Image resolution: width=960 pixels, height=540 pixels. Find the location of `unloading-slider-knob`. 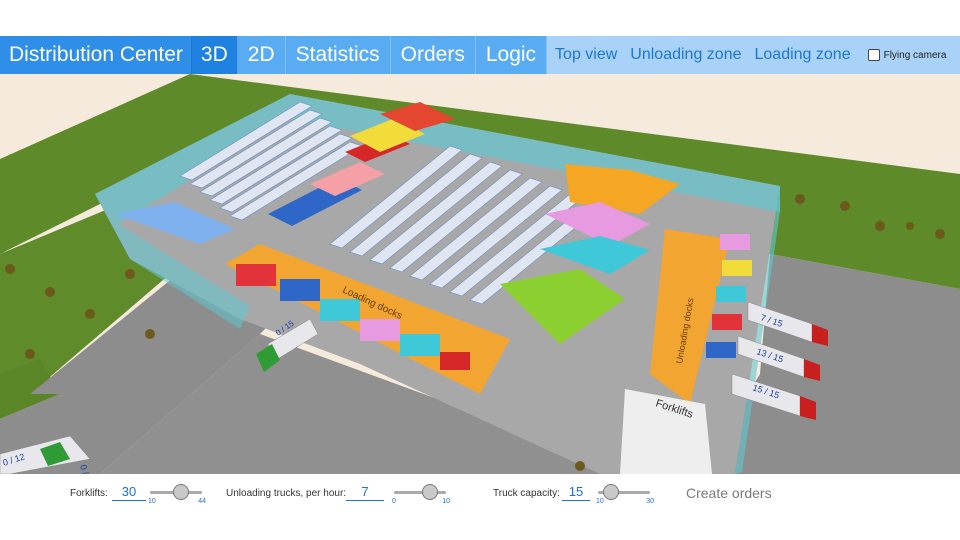

unloading-slider-knob is located at coordinates (430, 492).